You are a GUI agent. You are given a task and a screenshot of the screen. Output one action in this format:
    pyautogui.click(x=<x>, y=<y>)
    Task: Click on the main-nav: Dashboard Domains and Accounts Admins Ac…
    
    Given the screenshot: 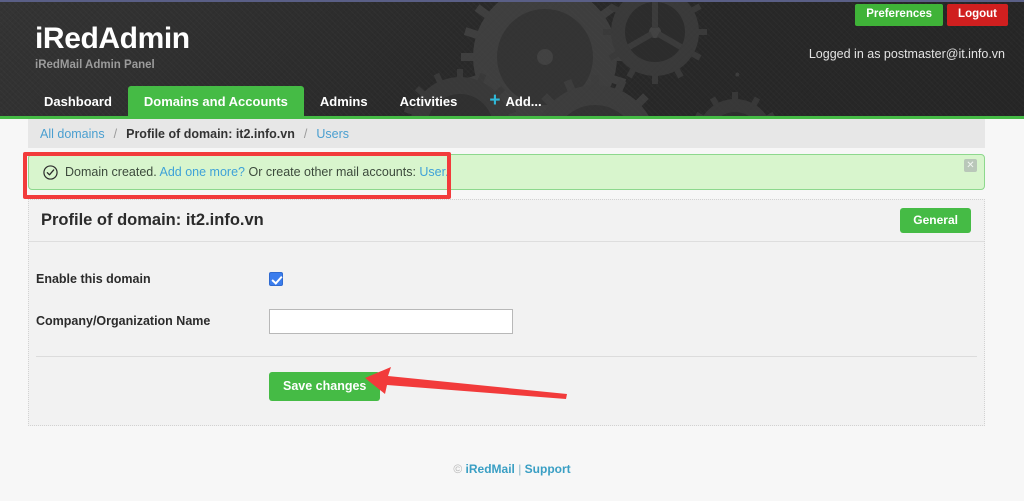 What is the action you would take?
    pyautogui.click(x=279, y=101)
    